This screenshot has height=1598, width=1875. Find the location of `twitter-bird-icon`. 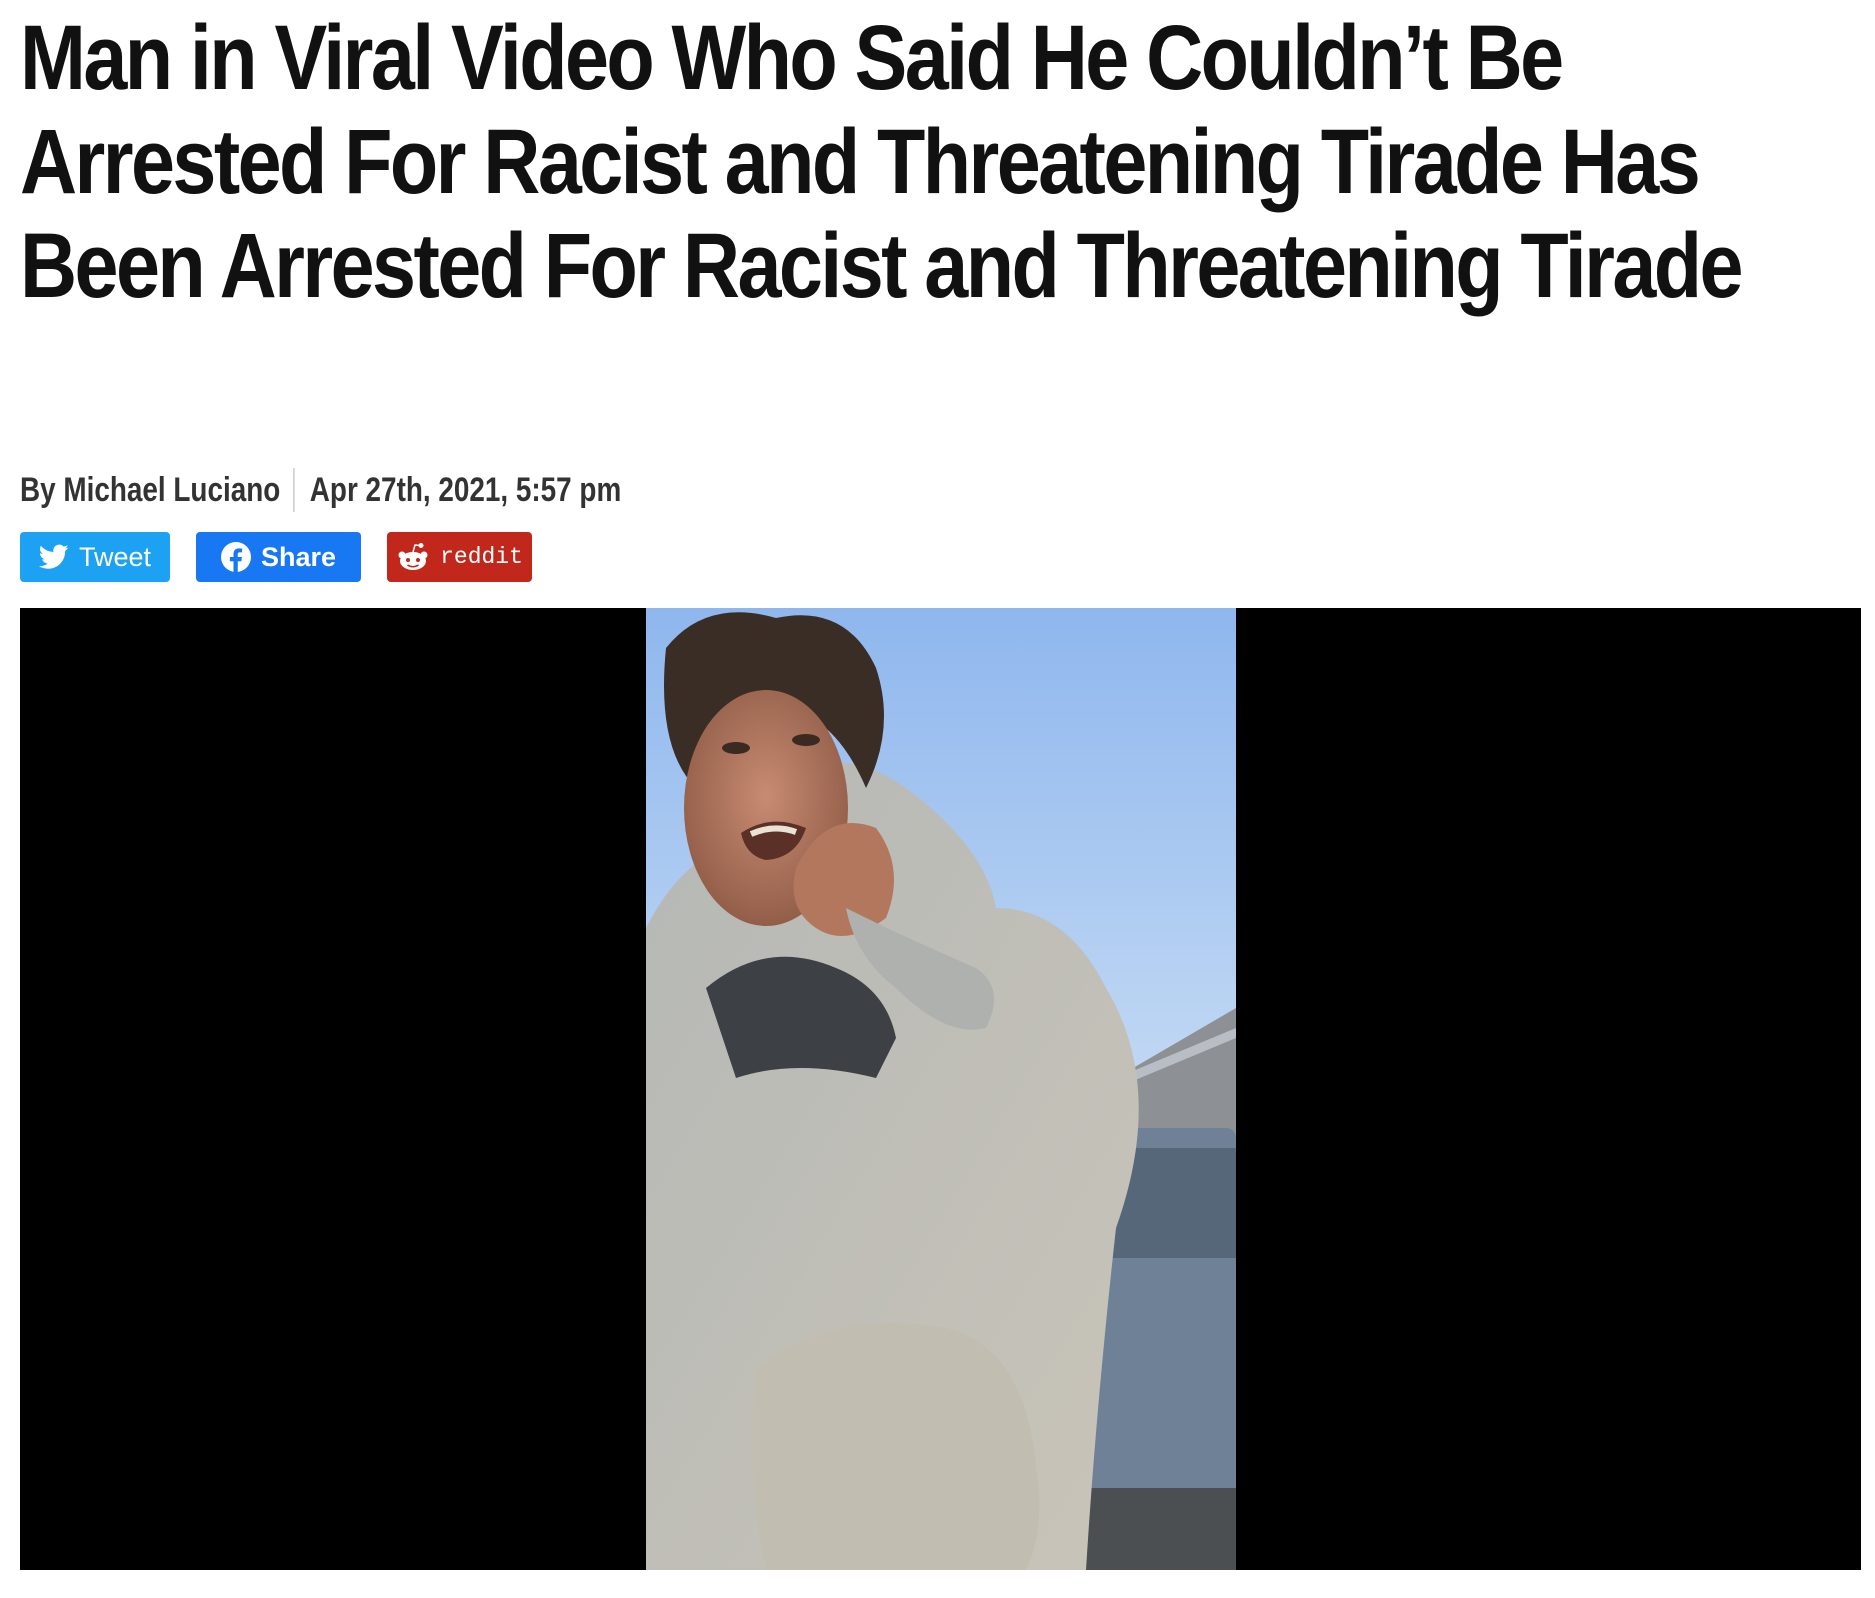

twitter-bird-icon is located at coordinates (53, 557).